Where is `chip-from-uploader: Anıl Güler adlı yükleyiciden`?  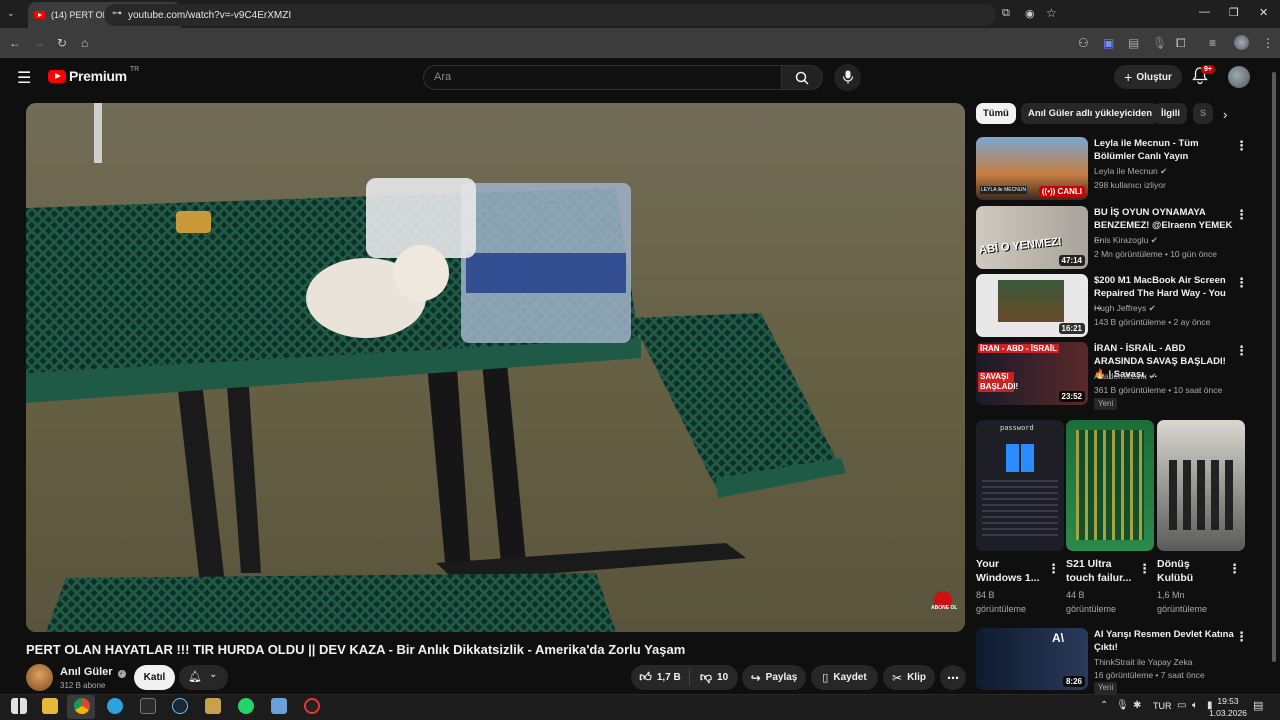
chip-from-uploader: Anıl Güler adlı yükleyiciden is located at coordinates (1090, 113).